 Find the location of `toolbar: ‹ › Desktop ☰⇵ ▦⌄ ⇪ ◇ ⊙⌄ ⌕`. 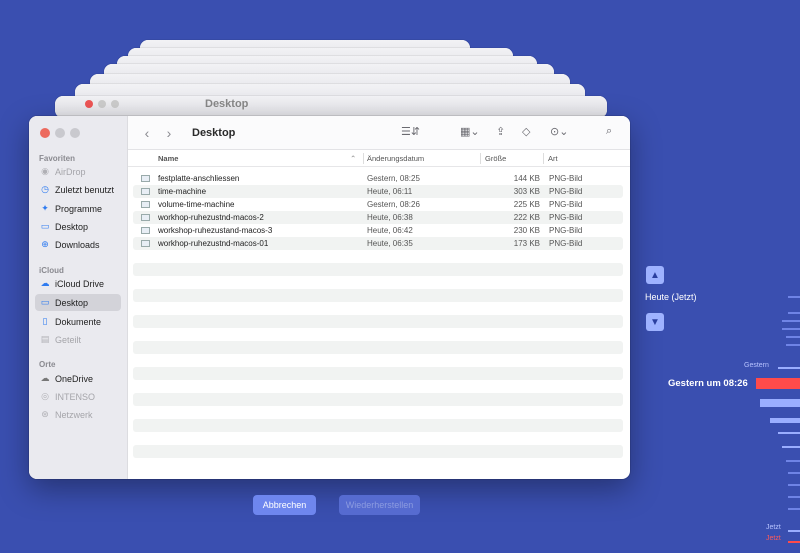

toolbar: ‹ › Desktop ☰⇵ ▦⌄ ⇪ ◇ ⊙⌄ ⌕ is located at coordinates (379, 133).